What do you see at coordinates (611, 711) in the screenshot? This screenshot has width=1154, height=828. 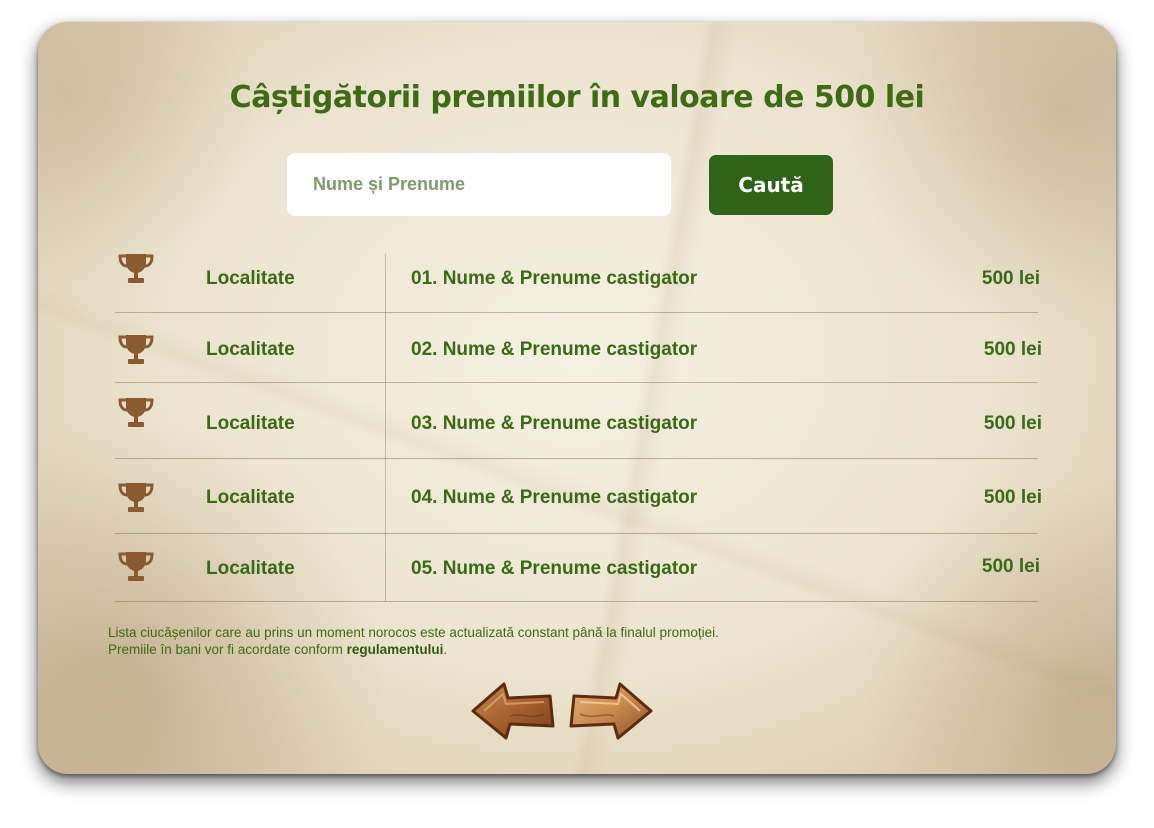 I see `wooden-arrow-right-icon` at bounding box center [611, 711].